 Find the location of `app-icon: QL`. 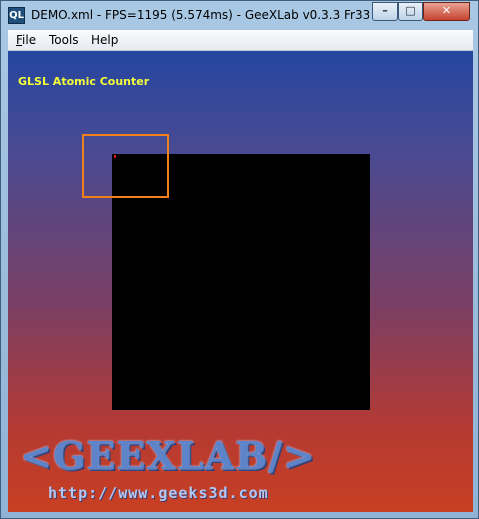

app-icon: QL is located at coordinates (16, 15).